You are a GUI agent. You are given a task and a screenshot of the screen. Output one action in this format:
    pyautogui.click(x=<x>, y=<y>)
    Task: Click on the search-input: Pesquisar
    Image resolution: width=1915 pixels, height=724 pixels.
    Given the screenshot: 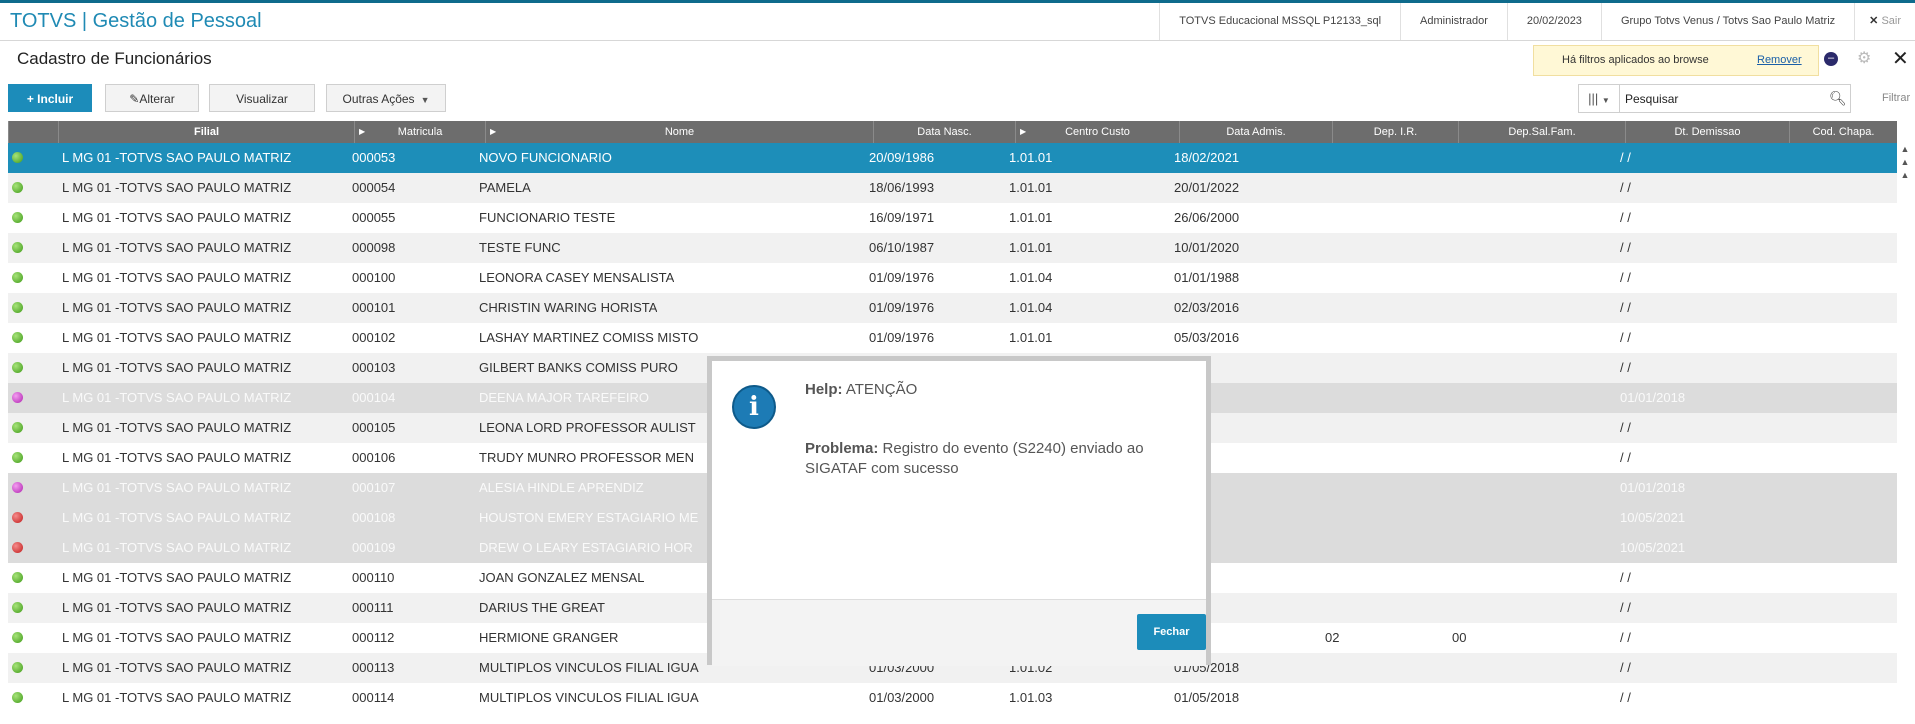 What is the action you would take?
    pyautogui.click(x=1651, y=99)
    